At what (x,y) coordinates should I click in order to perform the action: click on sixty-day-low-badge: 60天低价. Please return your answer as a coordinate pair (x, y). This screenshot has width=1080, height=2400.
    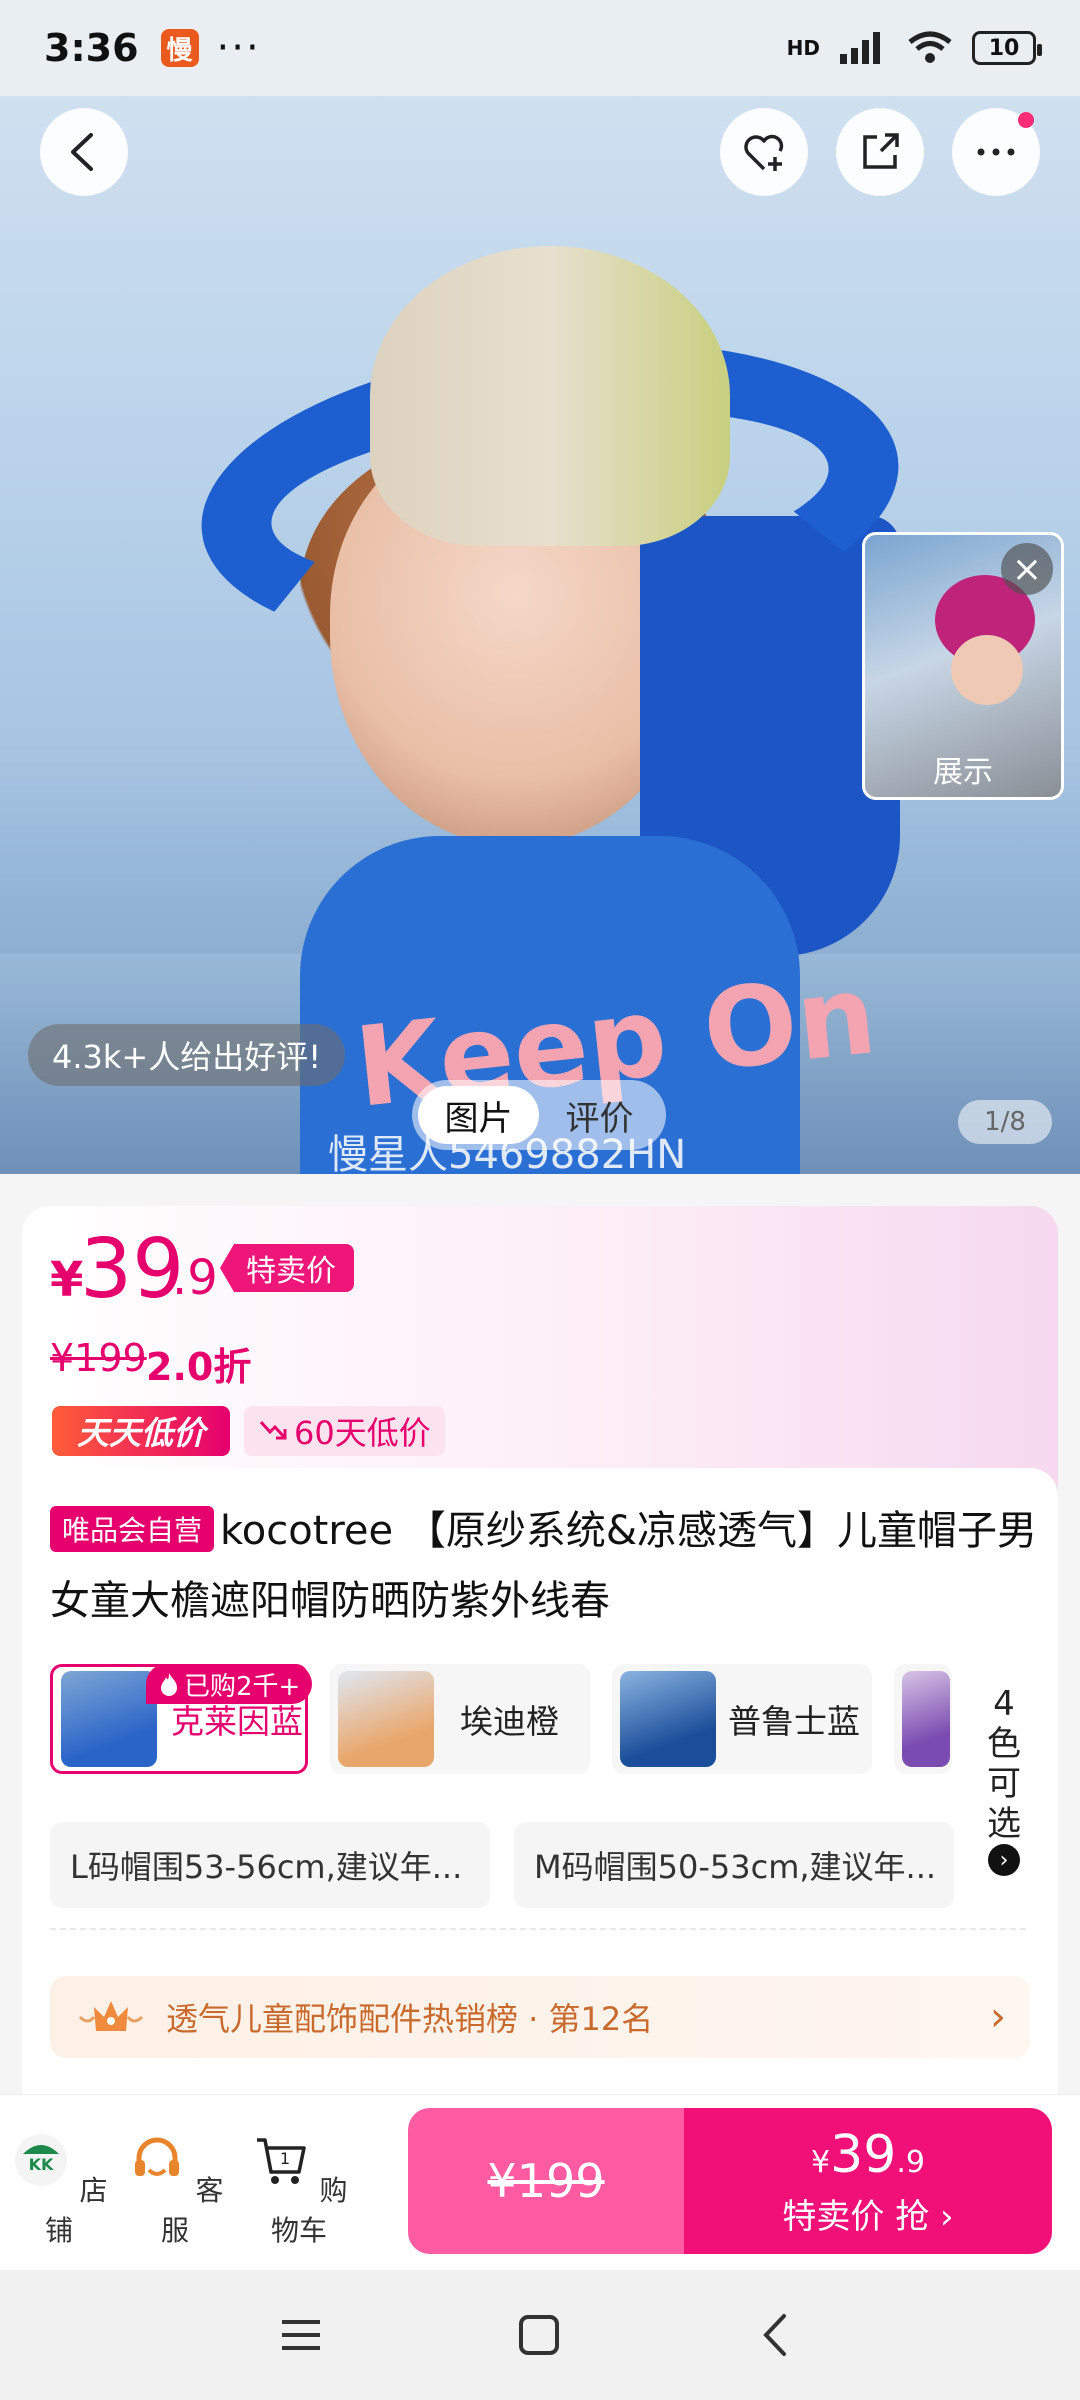
    Looking at the image, I should click on (344, 1431).